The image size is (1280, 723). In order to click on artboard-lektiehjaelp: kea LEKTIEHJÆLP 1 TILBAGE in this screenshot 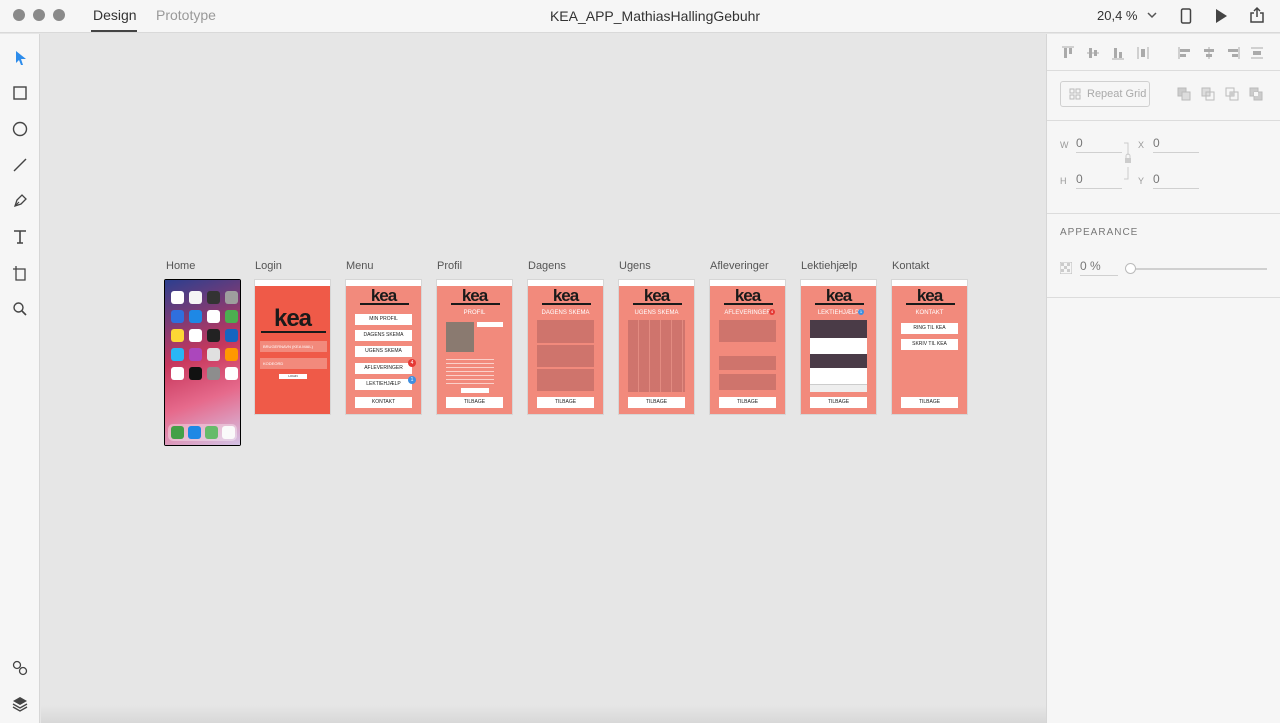, I will do `click(838, 347)`.